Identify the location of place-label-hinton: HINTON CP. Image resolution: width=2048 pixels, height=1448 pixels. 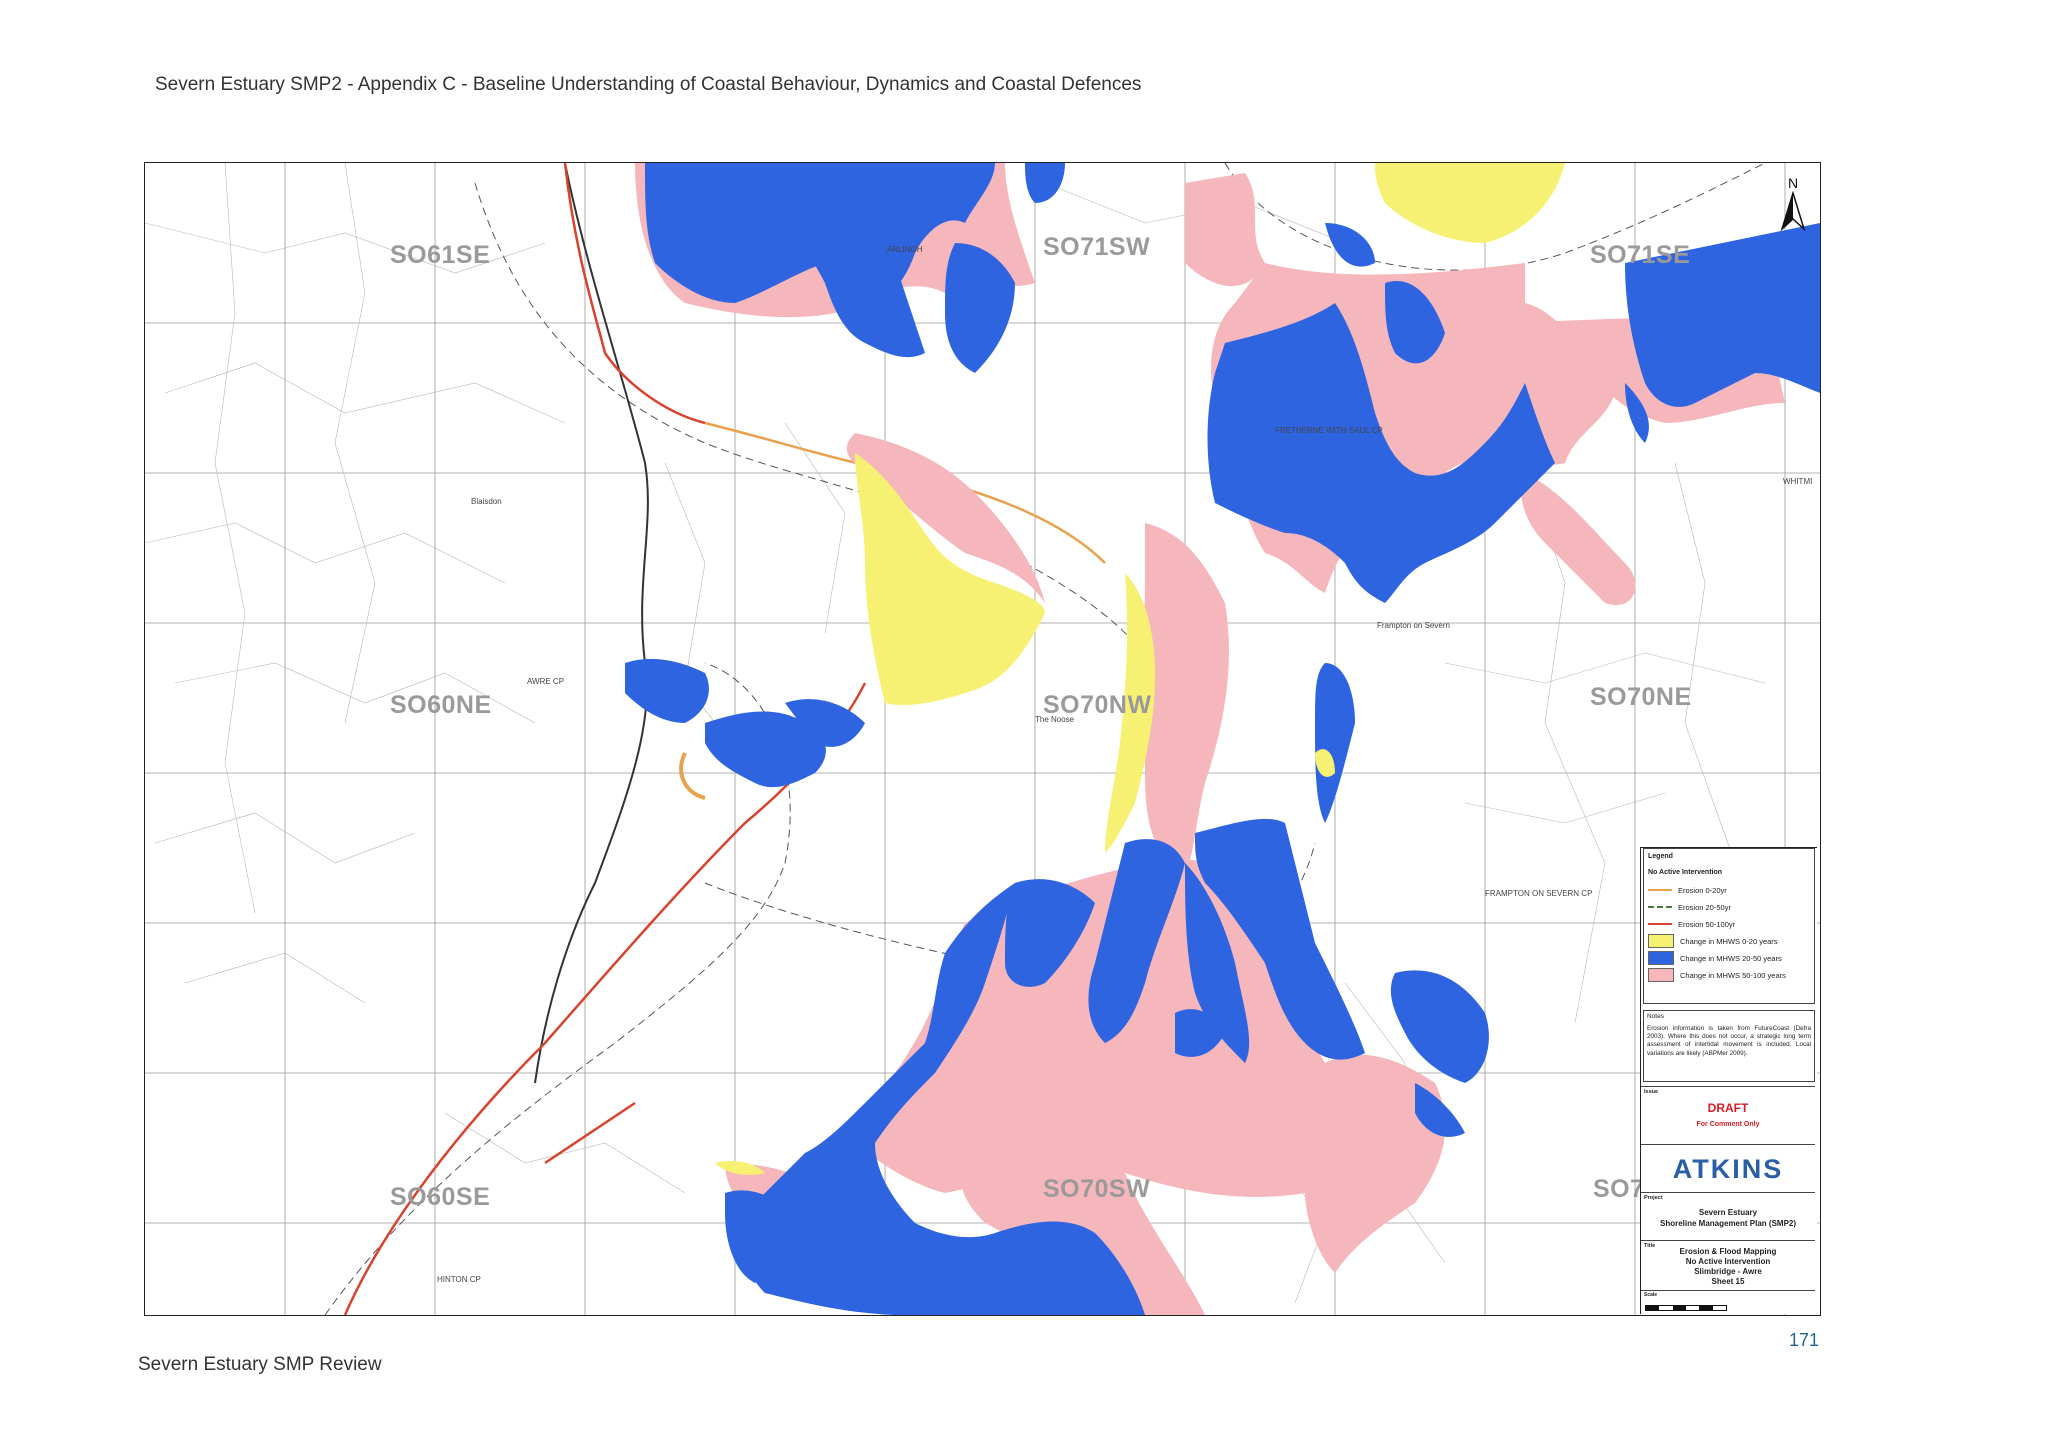
(459, 1279).